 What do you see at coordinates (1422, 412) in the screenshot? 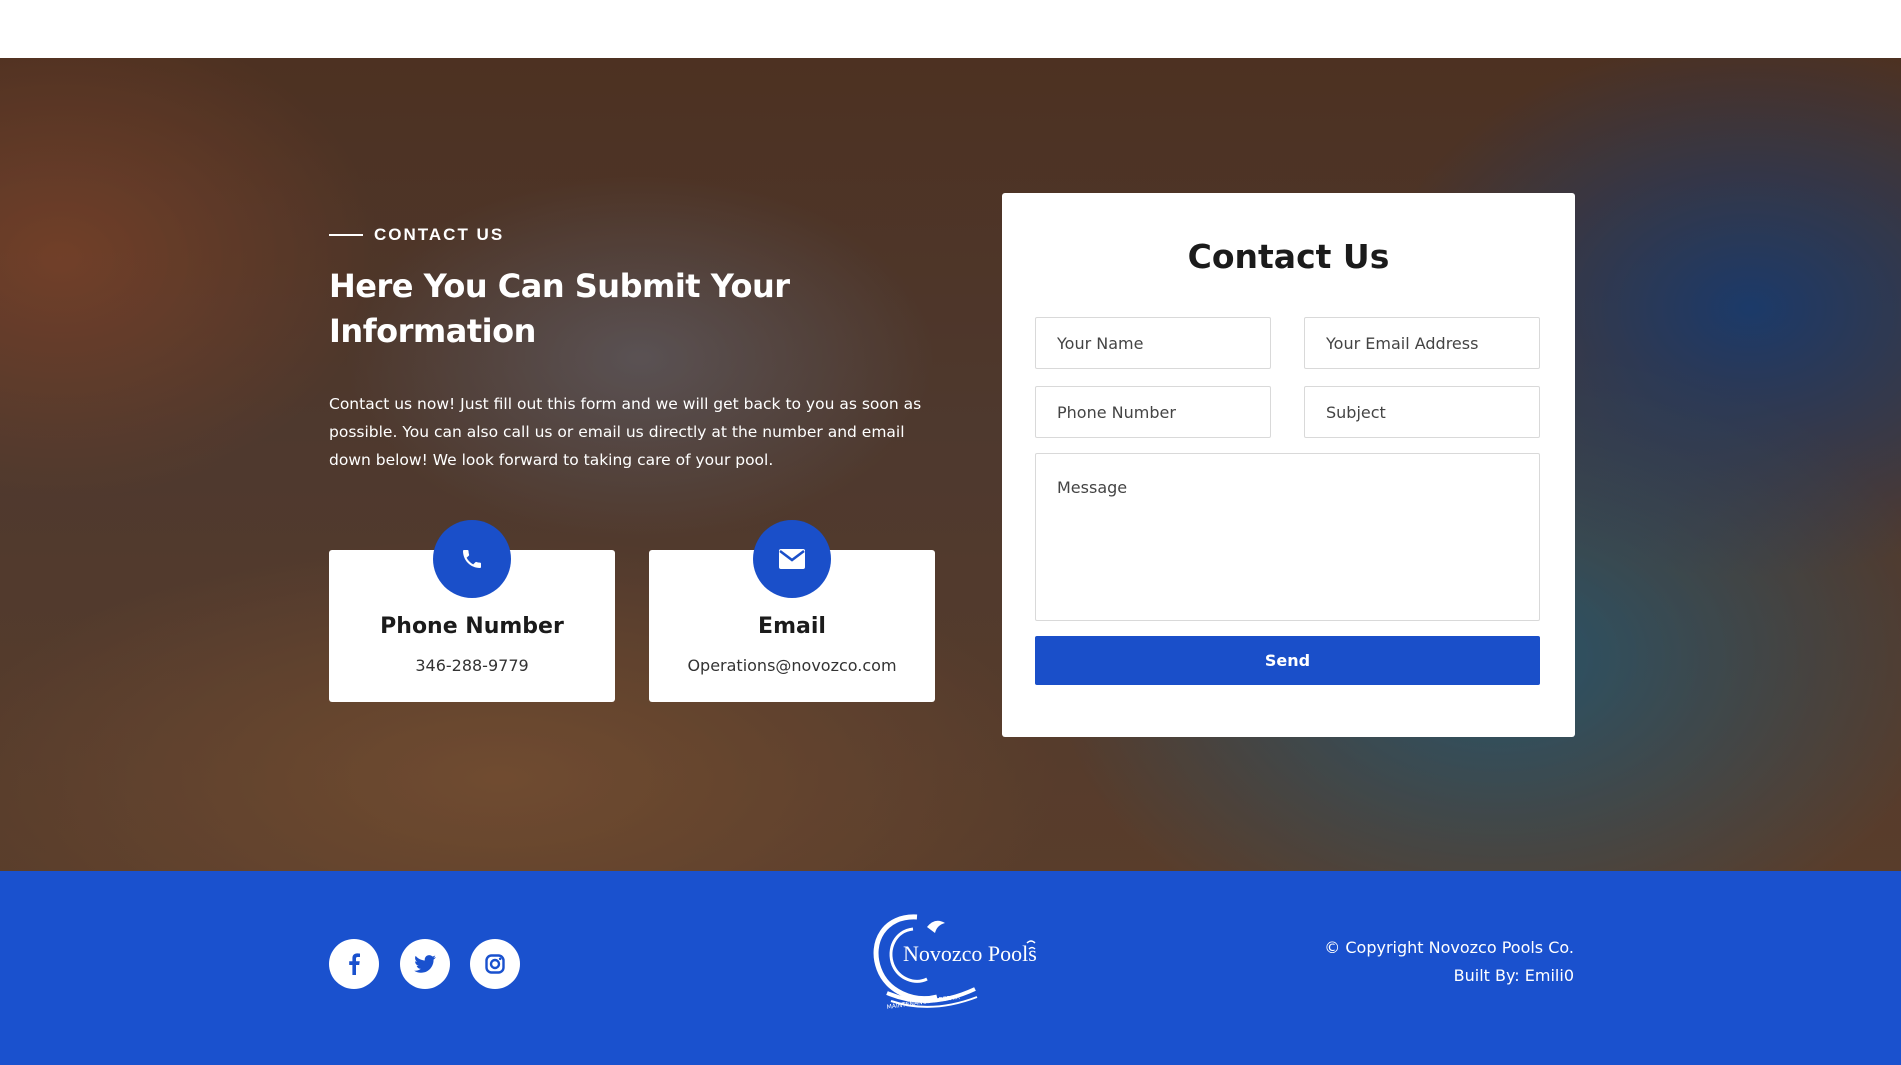
I see `subject-input` at bounding box center [1422, 412].